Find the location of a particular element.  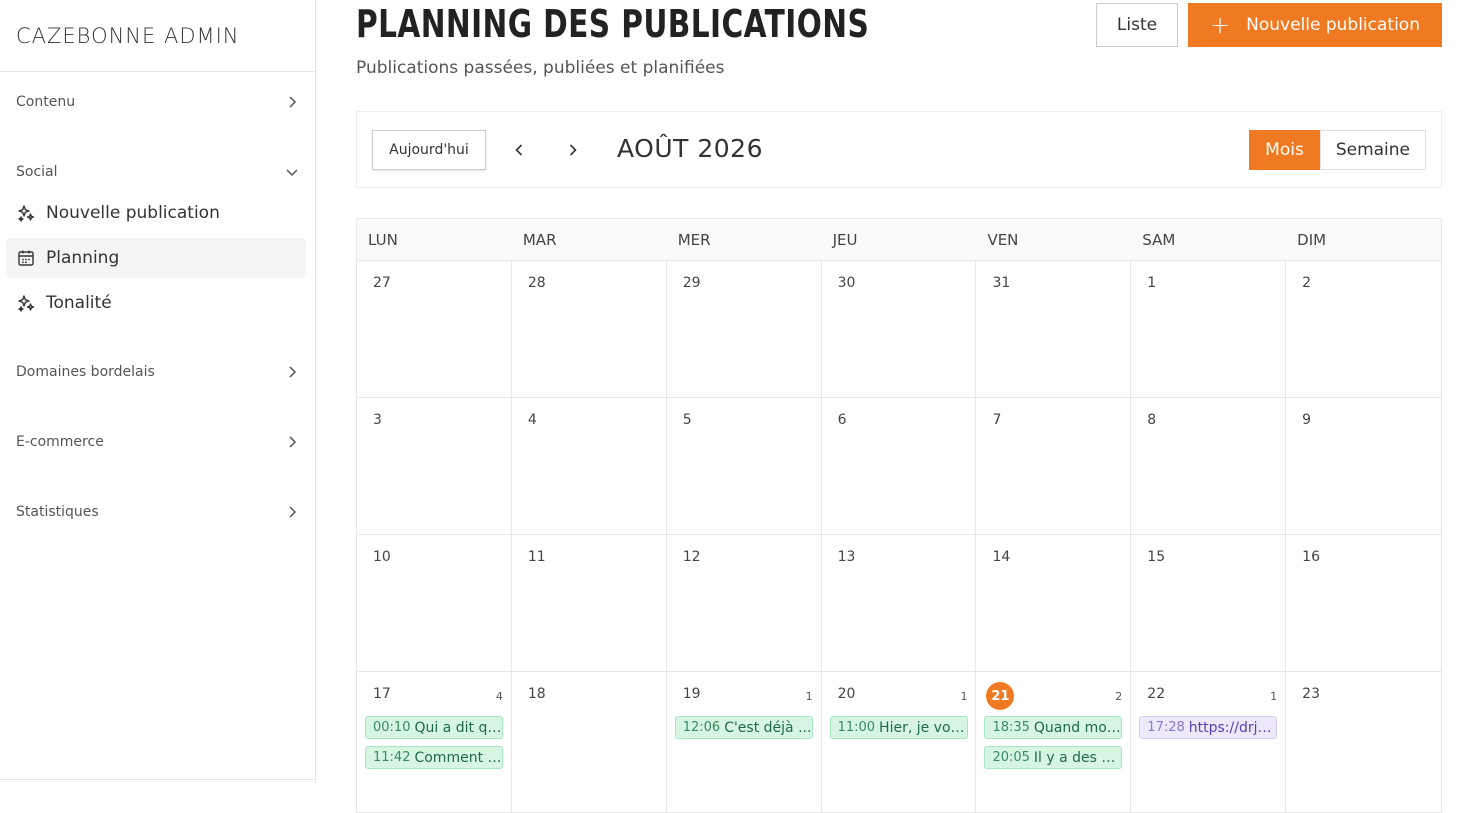

sidebar-section-domaines: Domaines bordelais is located at coordinates (158, 372).